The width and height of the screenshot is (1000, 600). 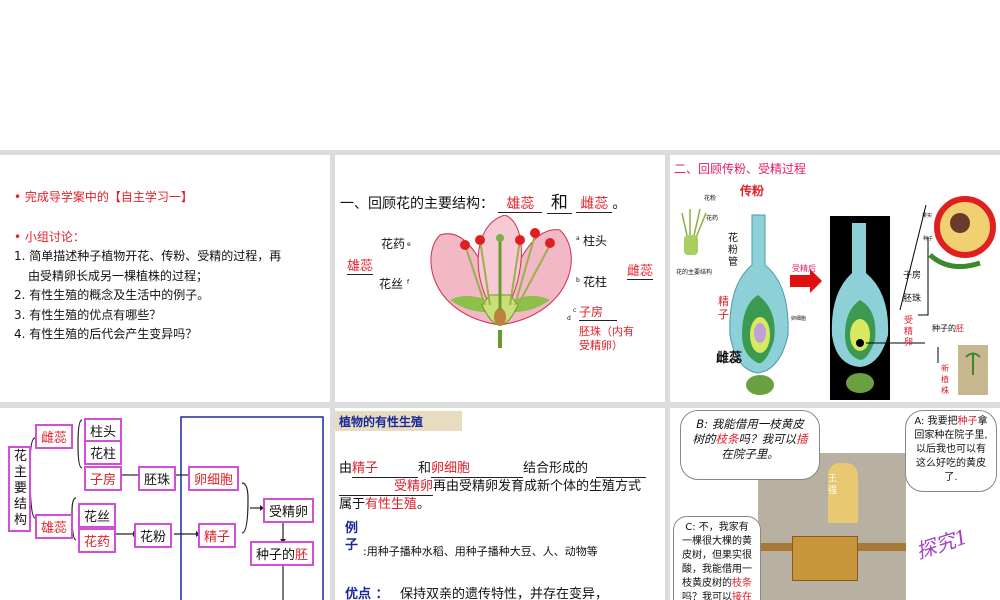 What do you see at coordinates (360, 265) in the screenshot?
I see `label-stamen-answer: 雄蕊` at bounding box center [360, 265].